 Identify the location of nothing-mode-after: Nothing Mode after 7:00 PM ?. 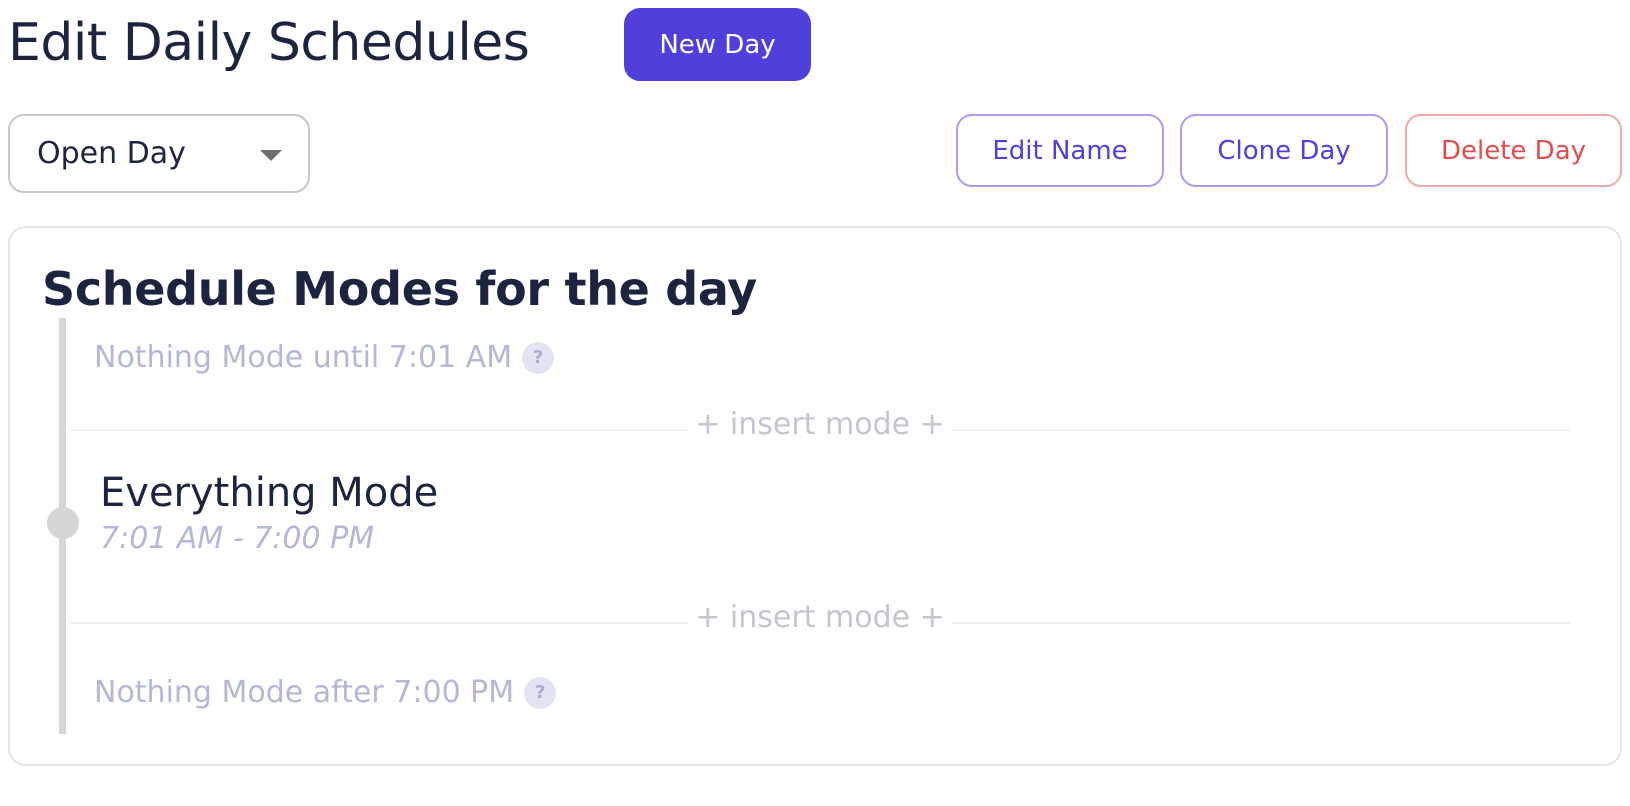
(325, 692).